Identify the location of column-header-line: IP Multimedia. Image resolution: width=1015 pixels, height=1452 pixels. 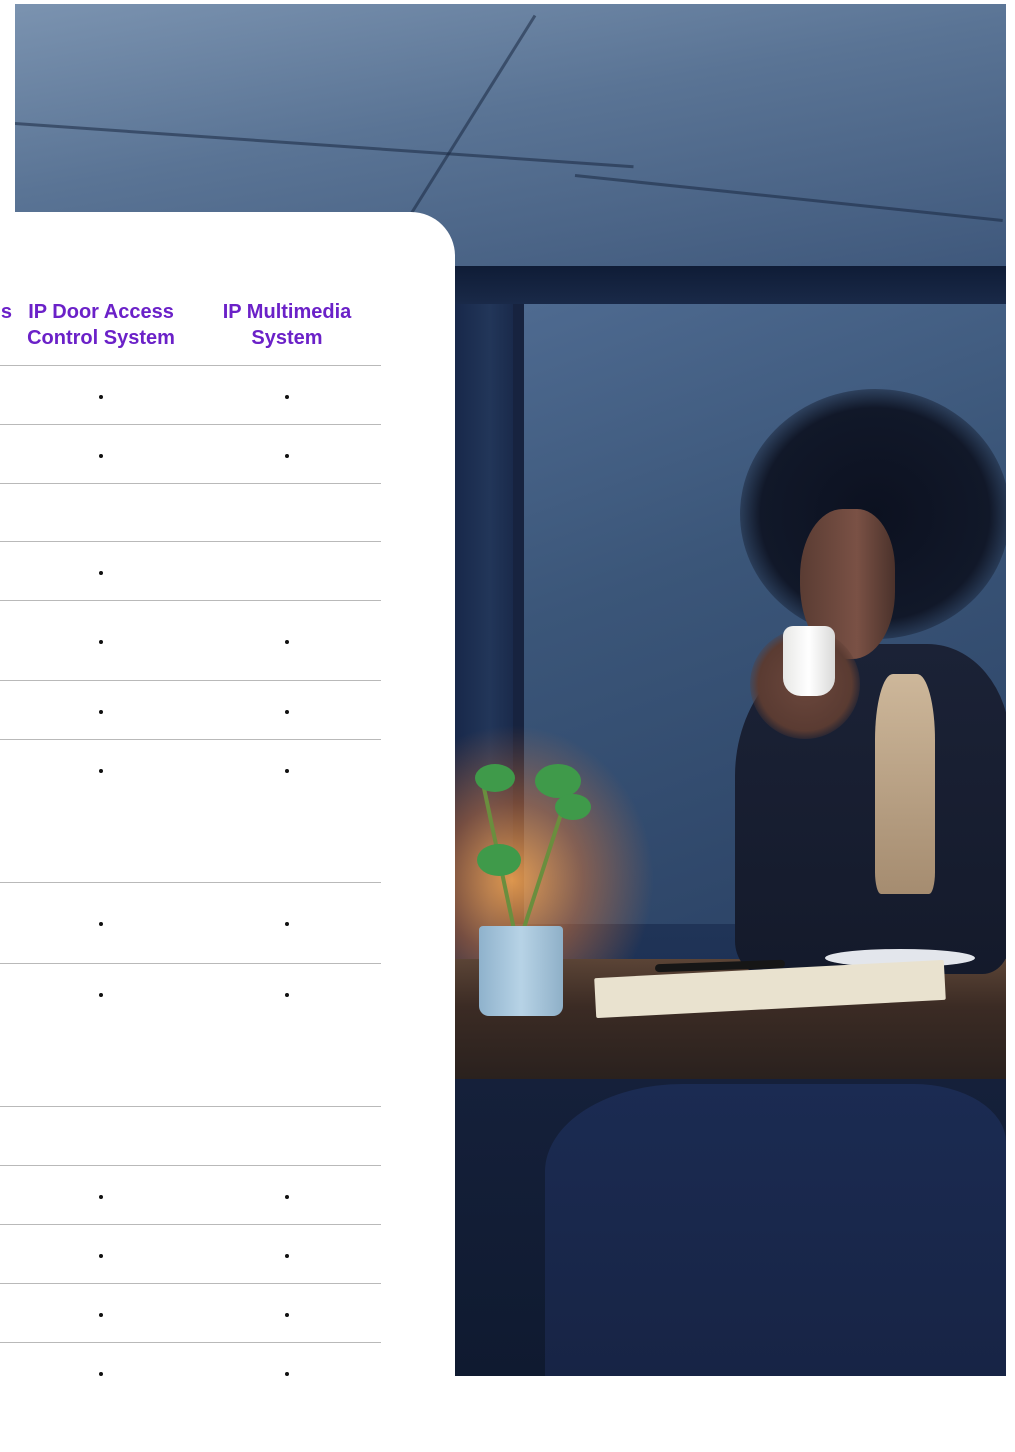
(287, 312).